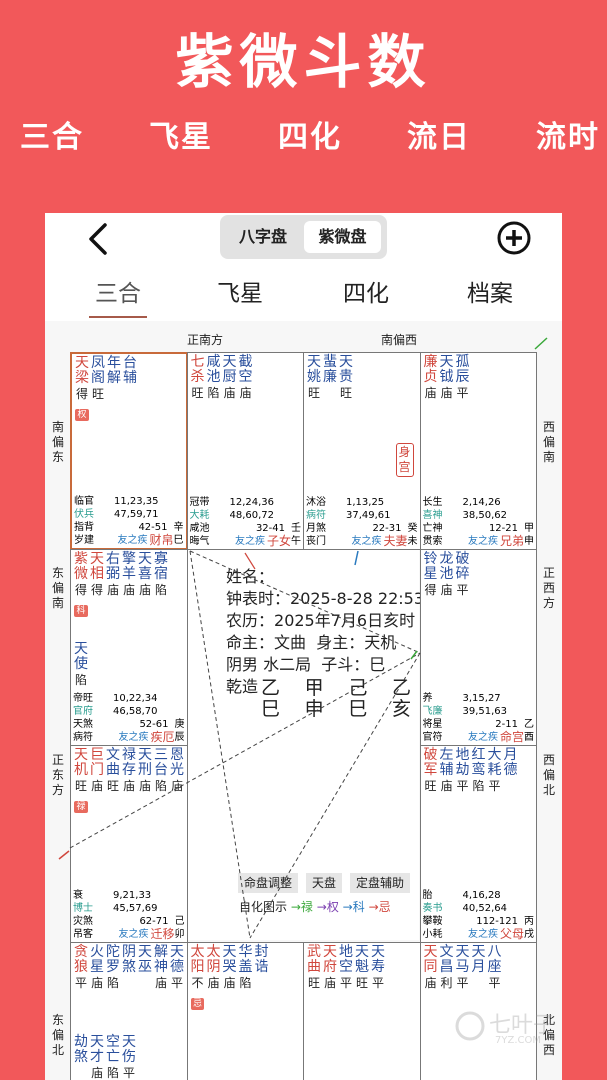 Image resolution: width=607 pixels, height=1080 pixels. Describe the element at coordinates (250, 561) in the screenshot. I see `ji-flight-arrow-icon` at that location.